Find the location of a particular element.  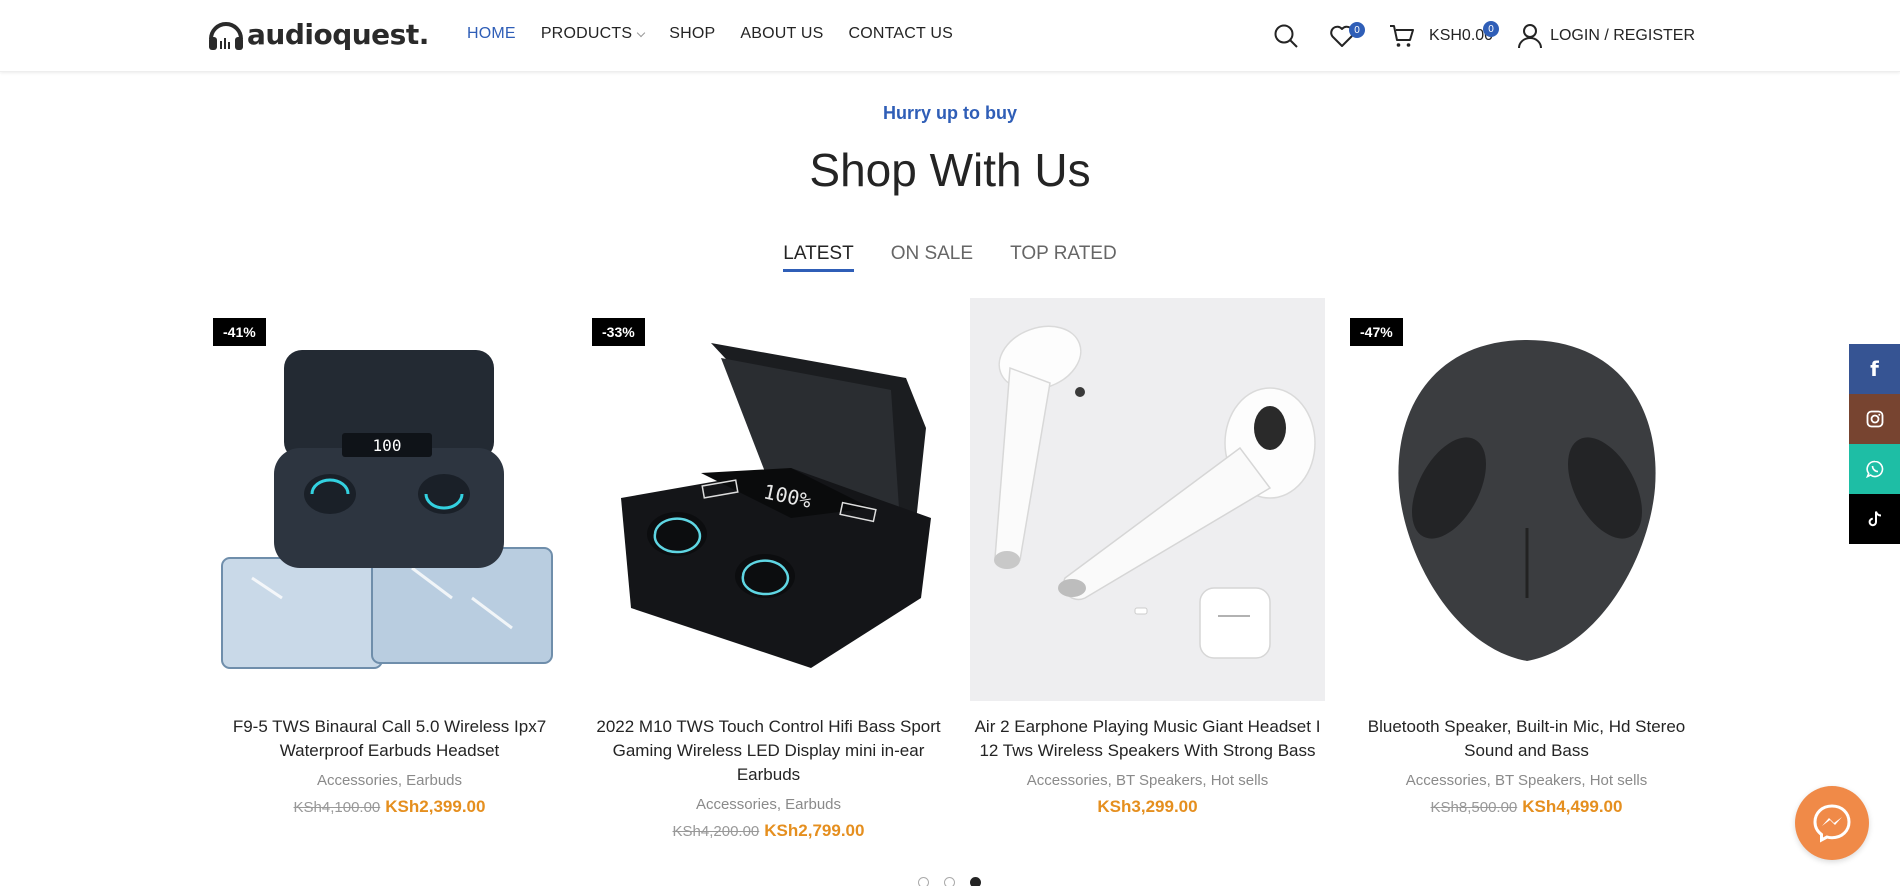

old-price: KSh8,500.00 is located at coordinates (1474, 807).